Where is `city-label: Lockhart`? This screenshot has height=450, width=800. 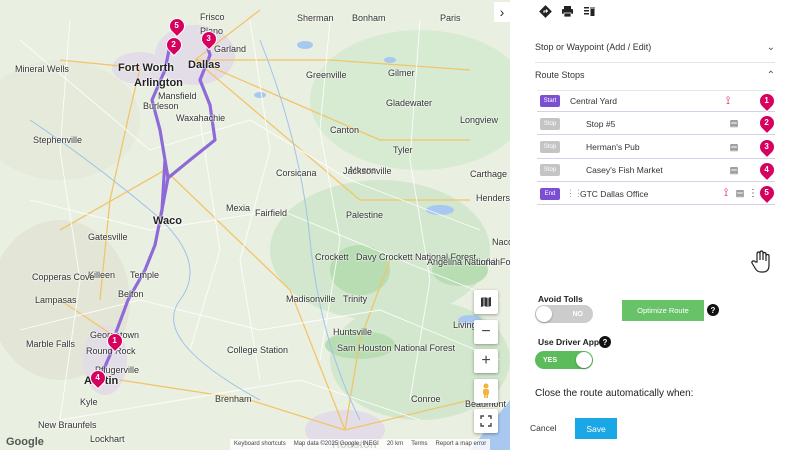
city-label: Lockhart is located at coordinates (107, 439).